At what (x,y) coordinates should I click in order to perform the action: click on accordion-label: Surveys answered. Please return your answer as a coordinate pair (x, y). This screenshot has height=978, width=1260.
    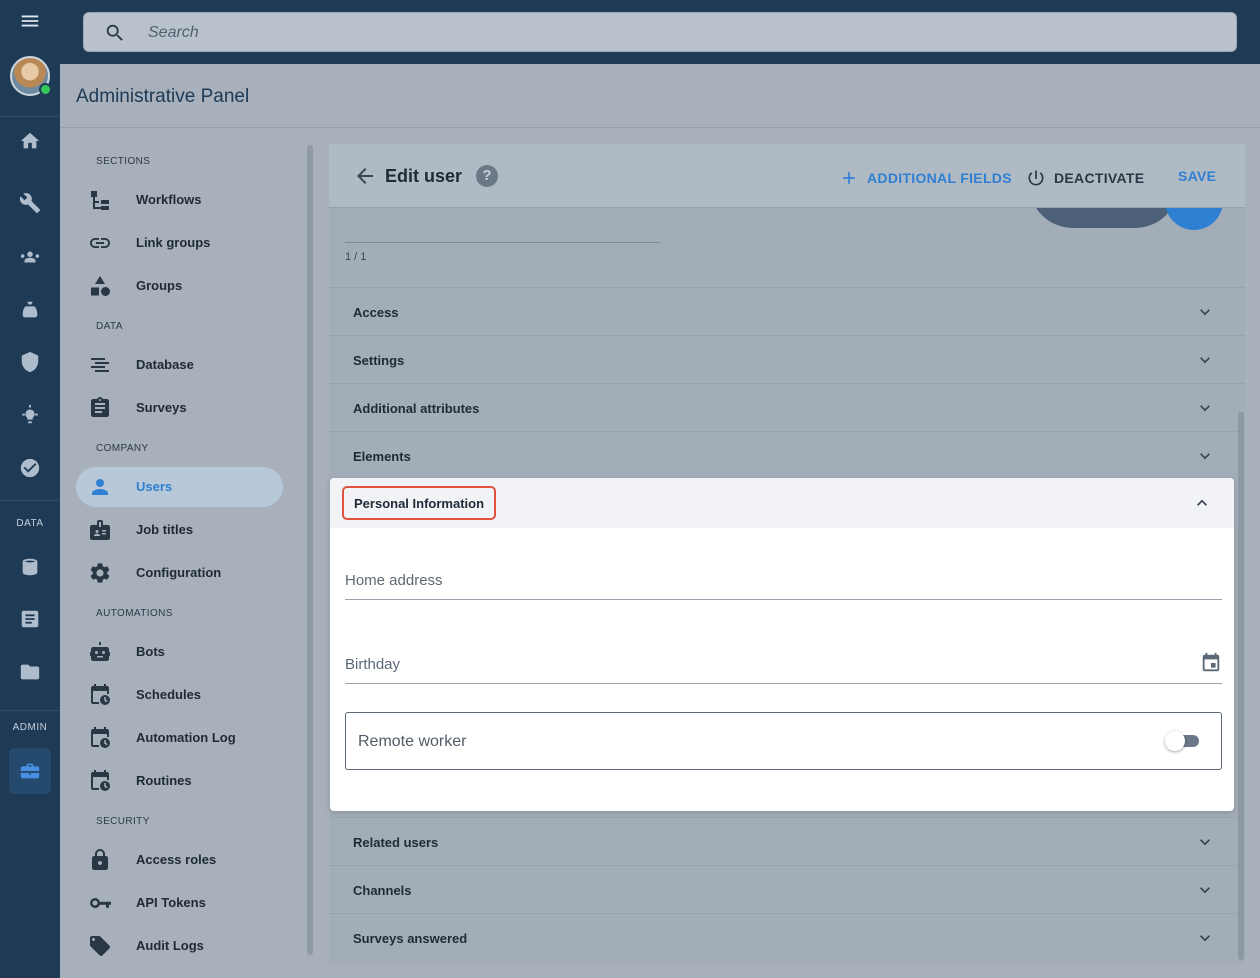
    Looking at the image, I should click on (410, 938).